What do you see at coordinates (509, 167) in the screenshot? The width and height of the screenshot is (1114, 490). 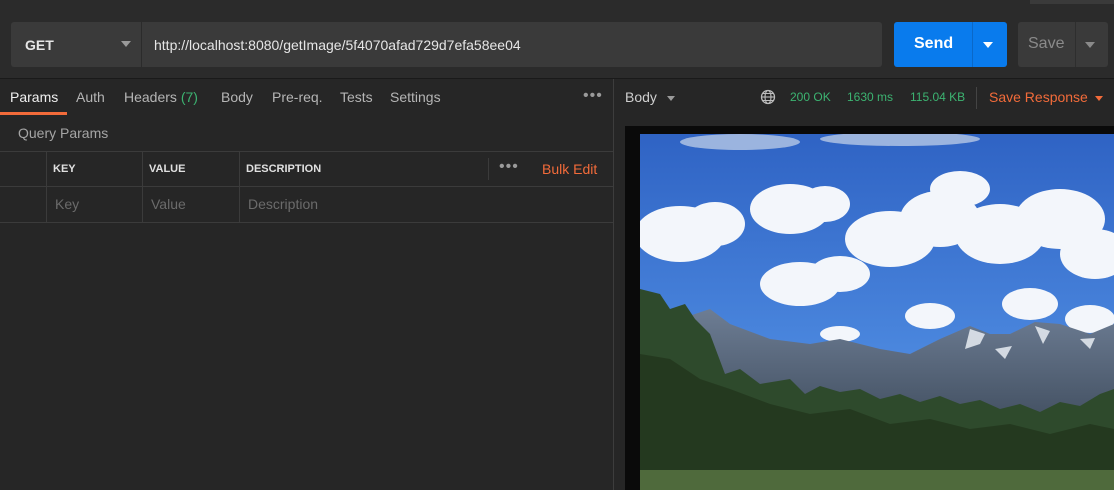 I see `table-options-icon: •••` at bounding box center [509, 167].